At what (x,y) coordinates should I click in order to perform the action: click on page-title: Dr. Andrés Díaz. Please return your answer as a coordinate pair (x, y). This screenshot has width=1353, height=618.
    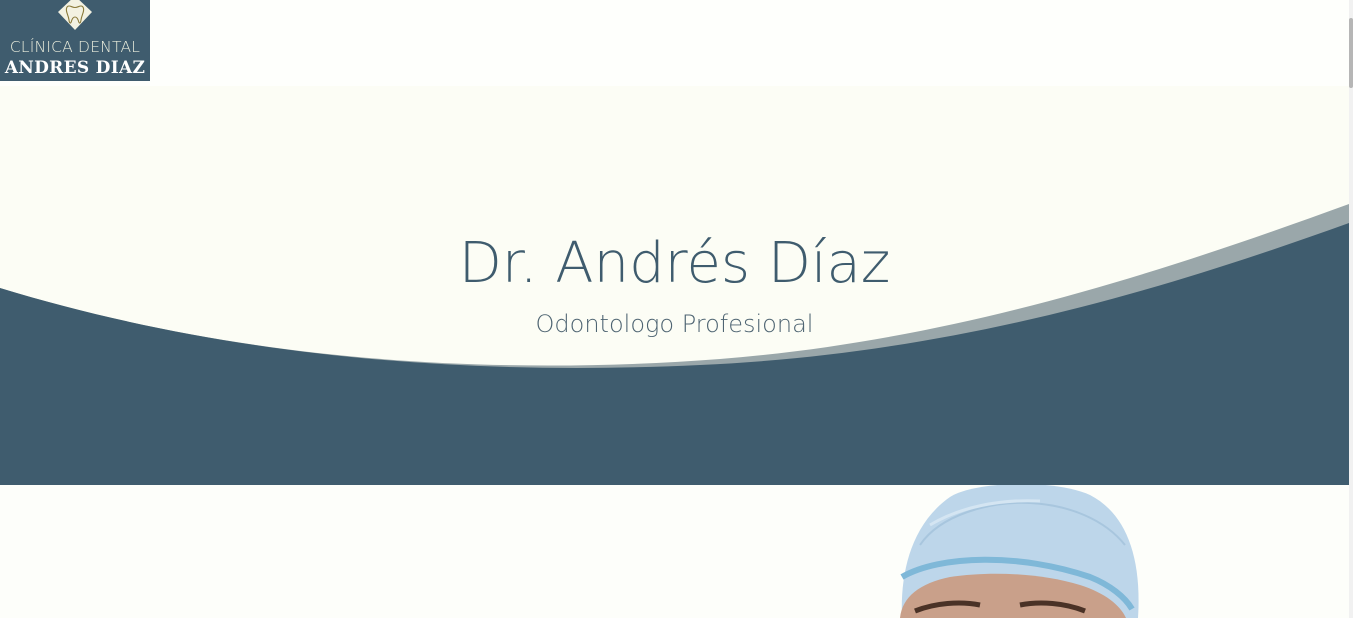
    Looking at the image, I should click on (674, 263).